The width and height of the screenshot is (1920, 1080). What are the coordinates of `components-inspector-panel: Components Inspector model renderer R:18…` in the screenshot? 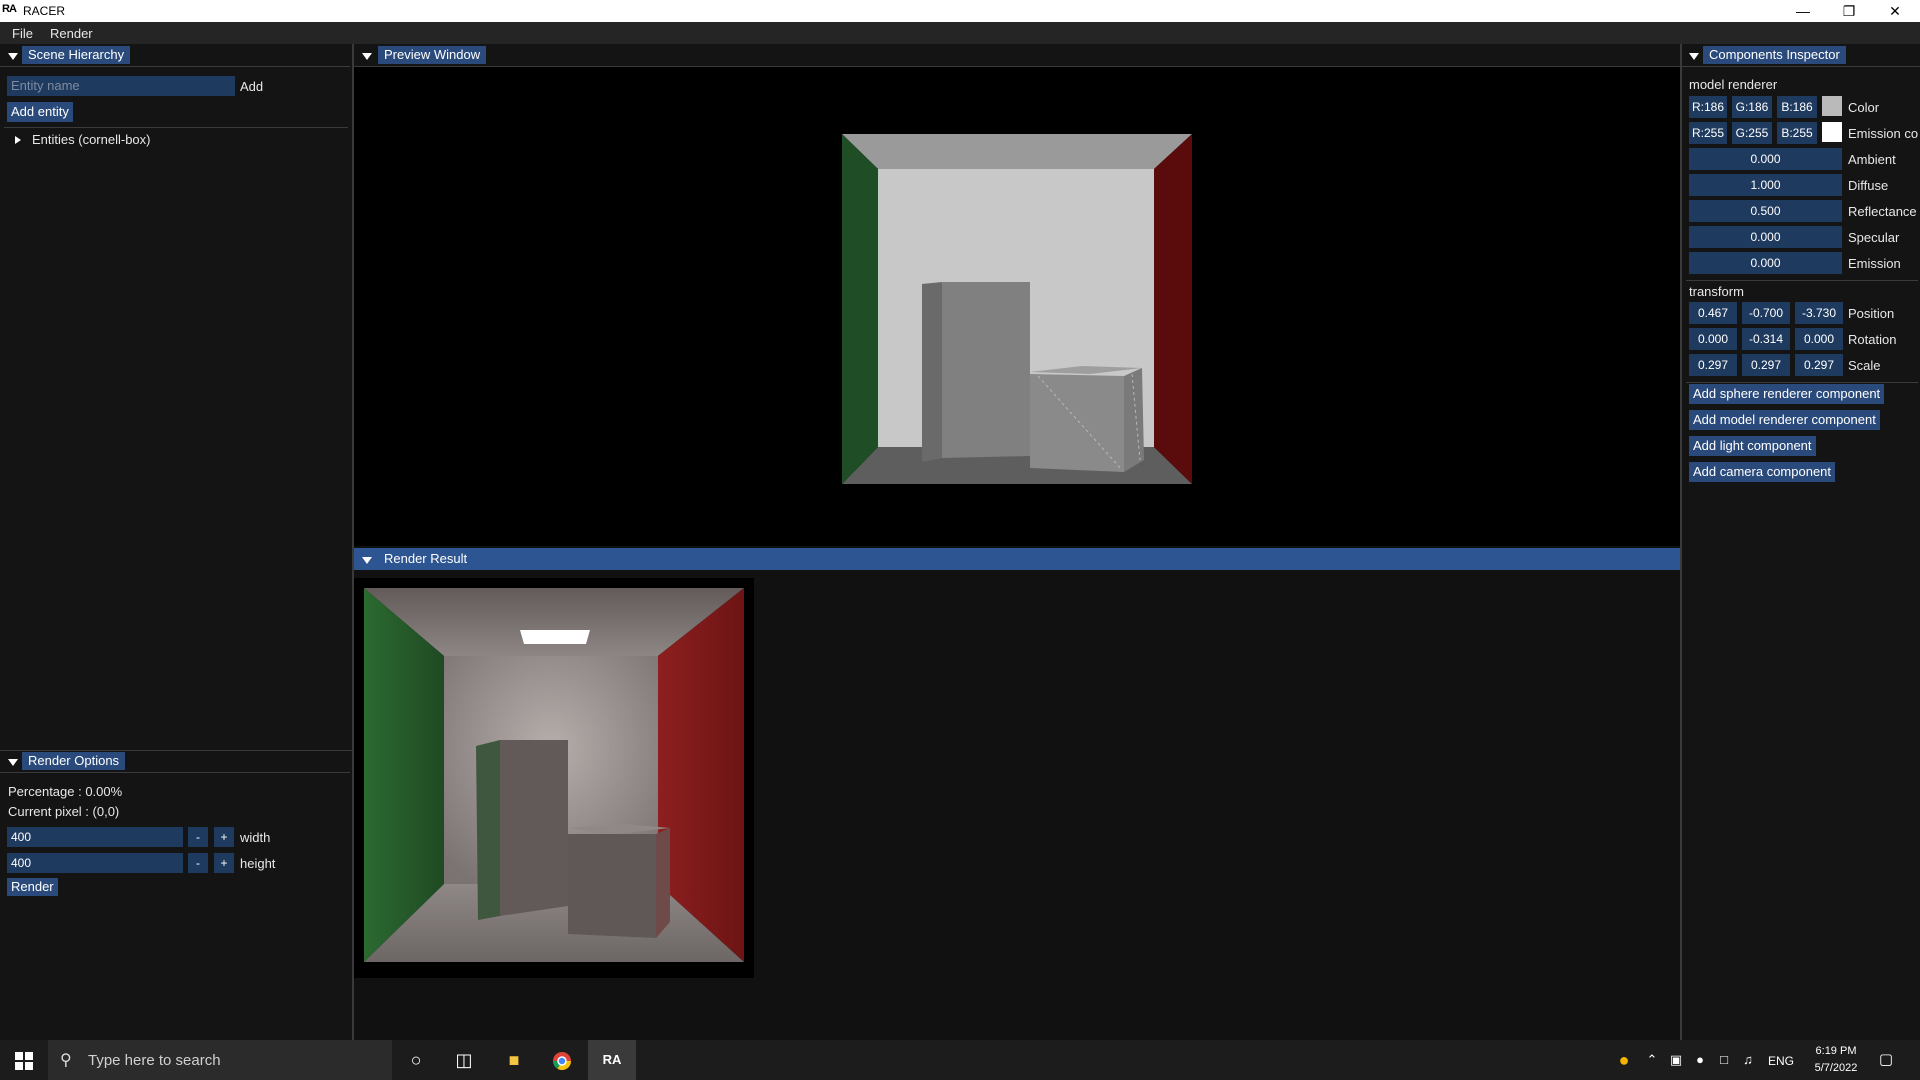 It's located at (1801, 542).